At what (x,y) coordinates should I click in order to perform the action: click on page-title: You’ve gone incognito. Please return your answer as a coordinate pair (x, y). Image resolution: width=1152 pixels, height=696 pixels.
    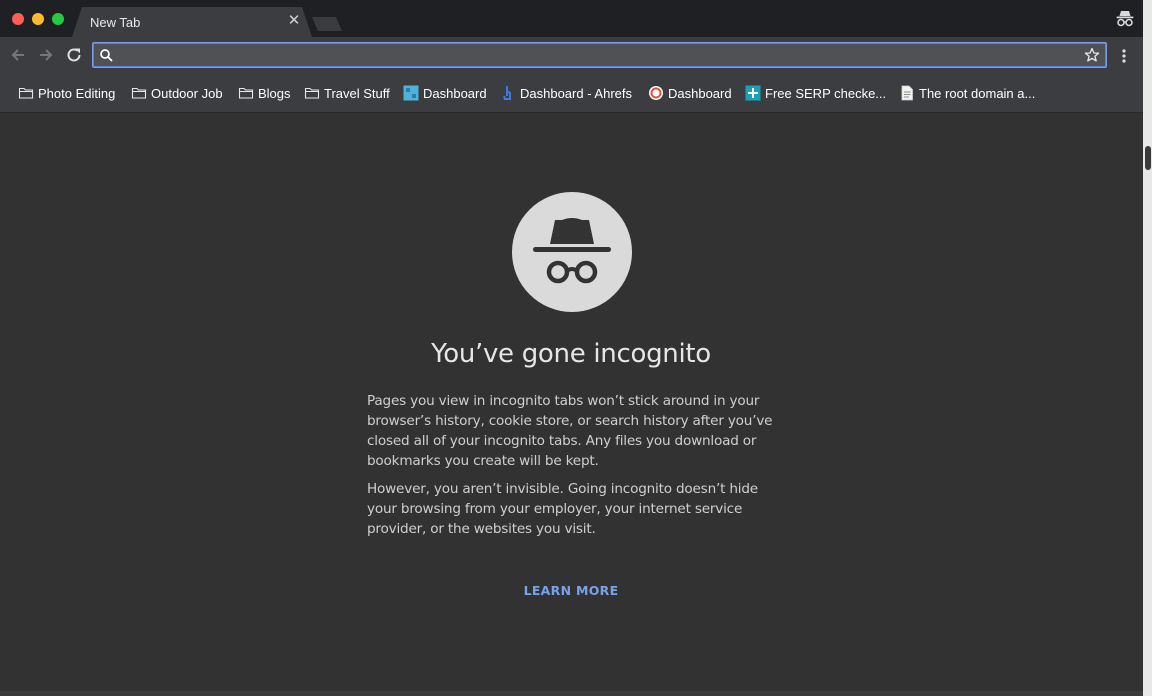
    Looking at the image, I should click on (571, 354).